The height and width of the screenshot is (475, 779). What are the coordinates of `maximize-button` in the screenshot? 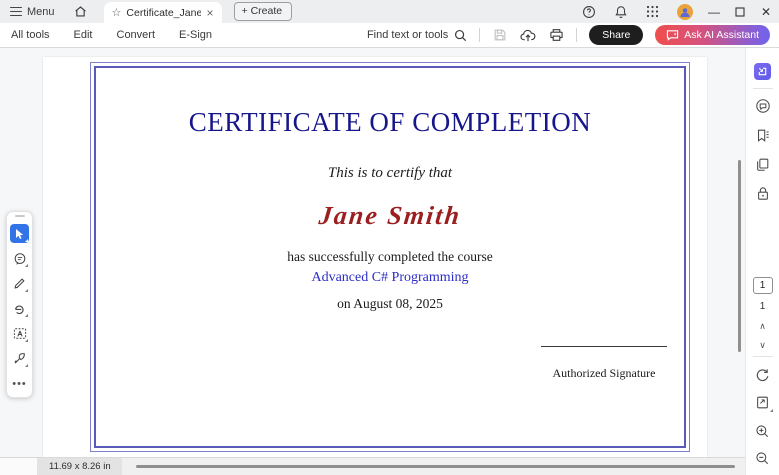 It's located at (740, 11).